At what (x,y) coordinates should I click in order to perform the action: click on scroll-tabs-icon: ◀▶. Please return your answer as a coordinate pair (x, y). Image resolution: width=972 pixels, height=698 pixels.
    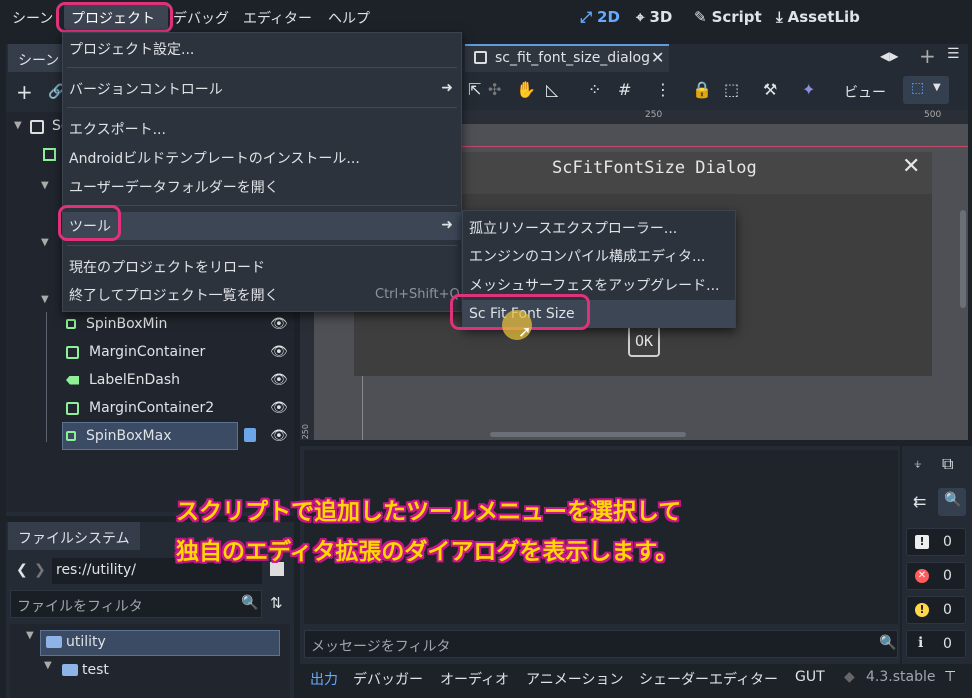
    Looking at the image, I should click on (889, 56).